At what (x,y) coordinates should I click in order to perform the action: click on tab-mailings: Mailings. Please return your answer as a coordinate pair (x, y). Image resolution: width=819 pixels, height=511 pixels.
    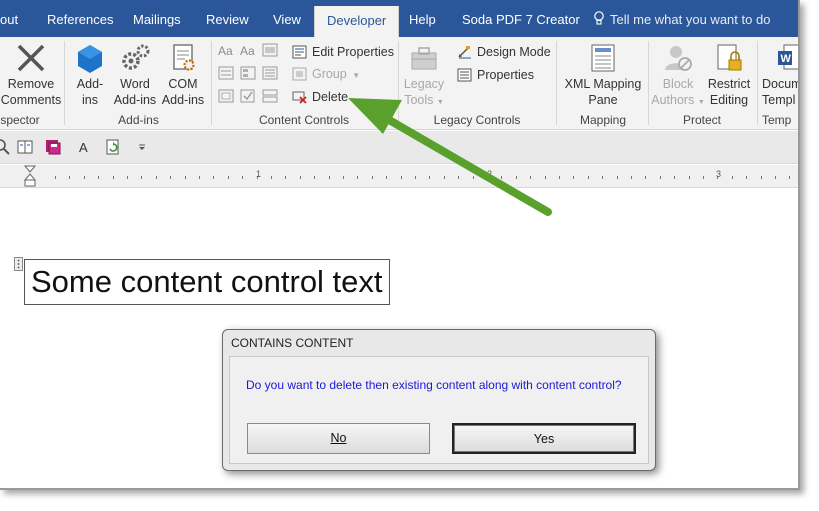
    Looking at the image, I should click on (157, 18).